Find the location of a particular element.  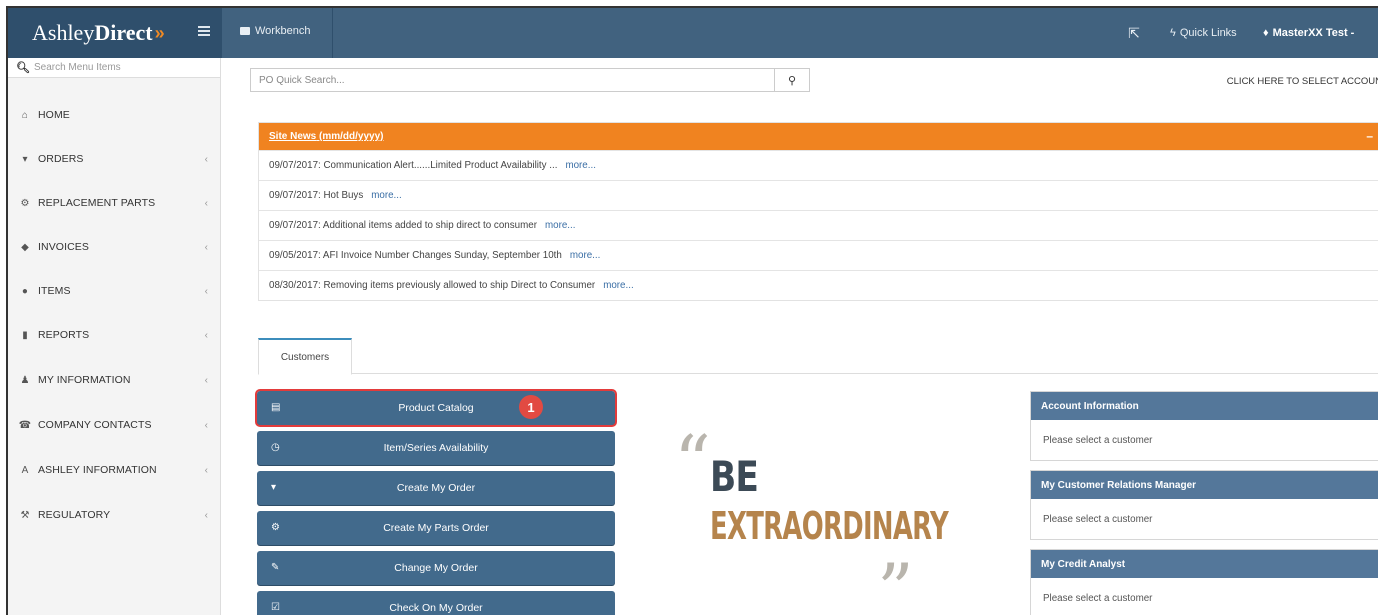

sidebar-item-orders: ▾ ORDERS ‹ is located at coordinates (114, 159).